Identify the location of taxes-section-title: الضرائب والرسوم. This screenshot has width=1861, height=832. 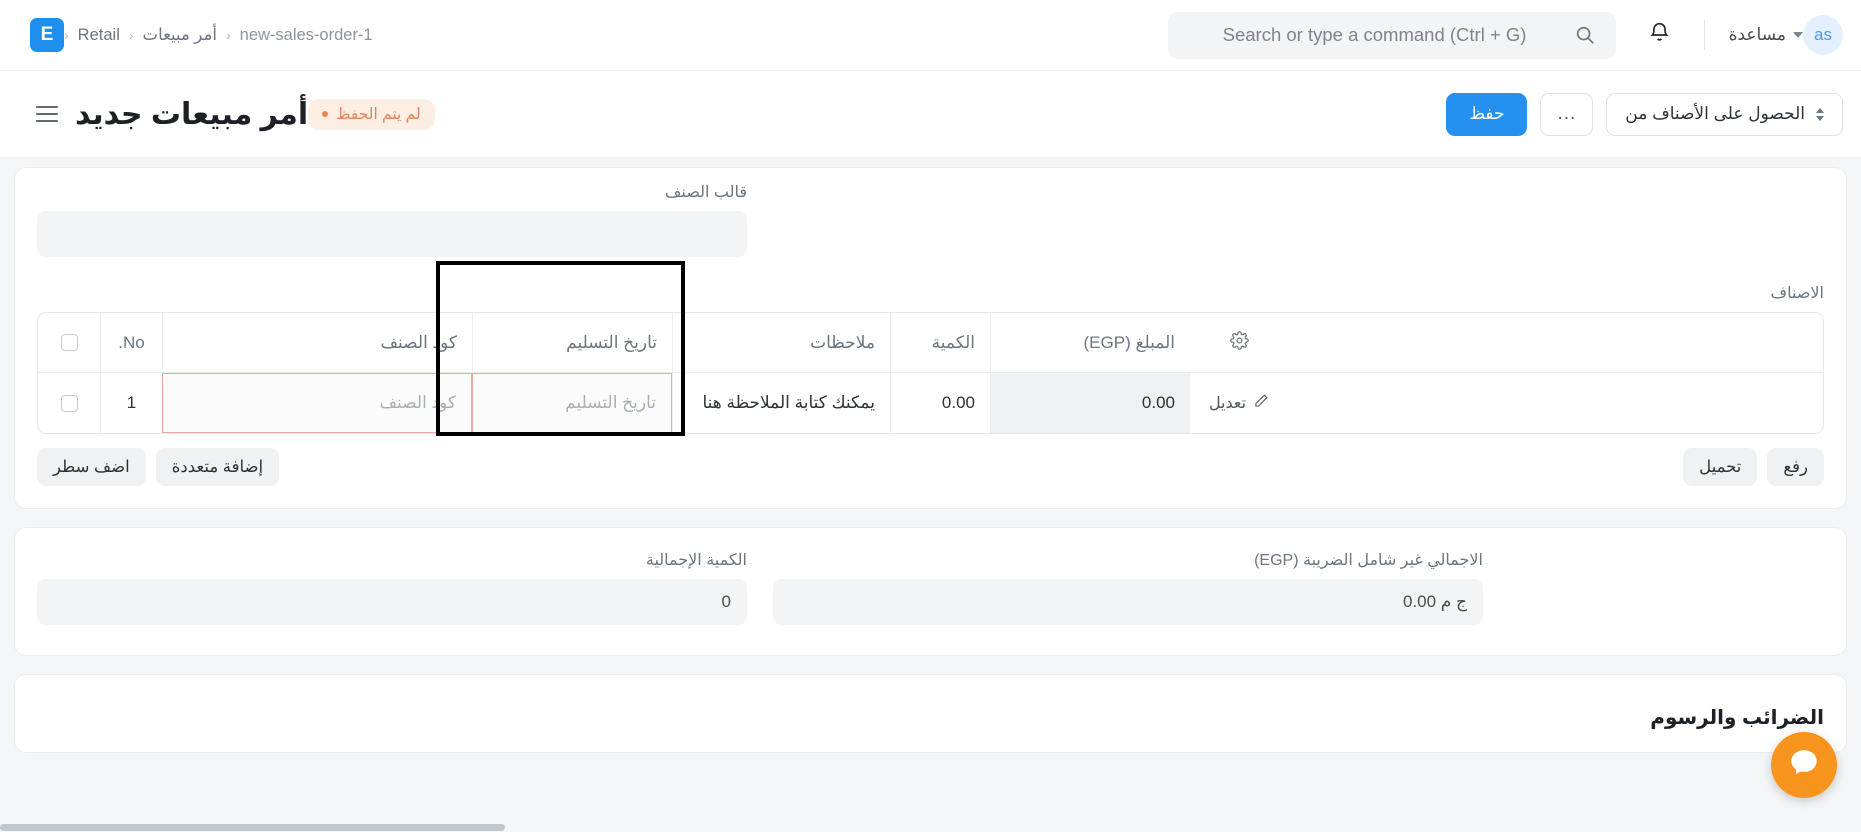
(1737, 718).